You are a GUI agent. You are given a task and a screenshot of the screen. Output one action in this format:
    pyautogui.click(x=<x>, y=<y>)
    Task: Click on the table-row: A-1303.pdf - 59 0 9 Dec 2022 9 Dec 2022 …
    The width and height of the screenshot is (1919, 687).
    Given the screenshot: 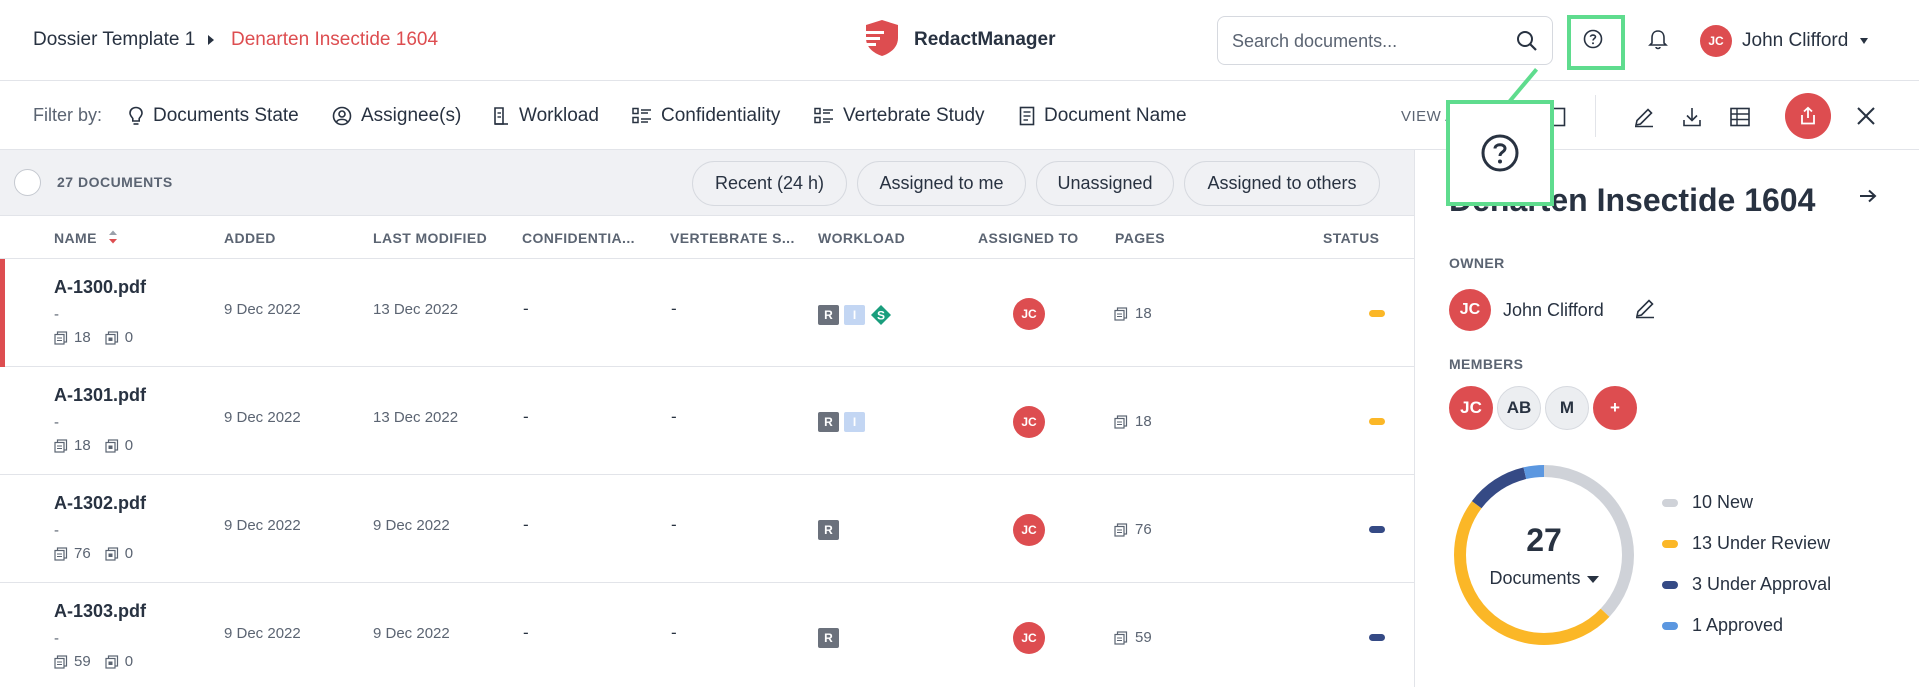 What is the action you would take?
    pyautogui.click(x=707, y=635)
    